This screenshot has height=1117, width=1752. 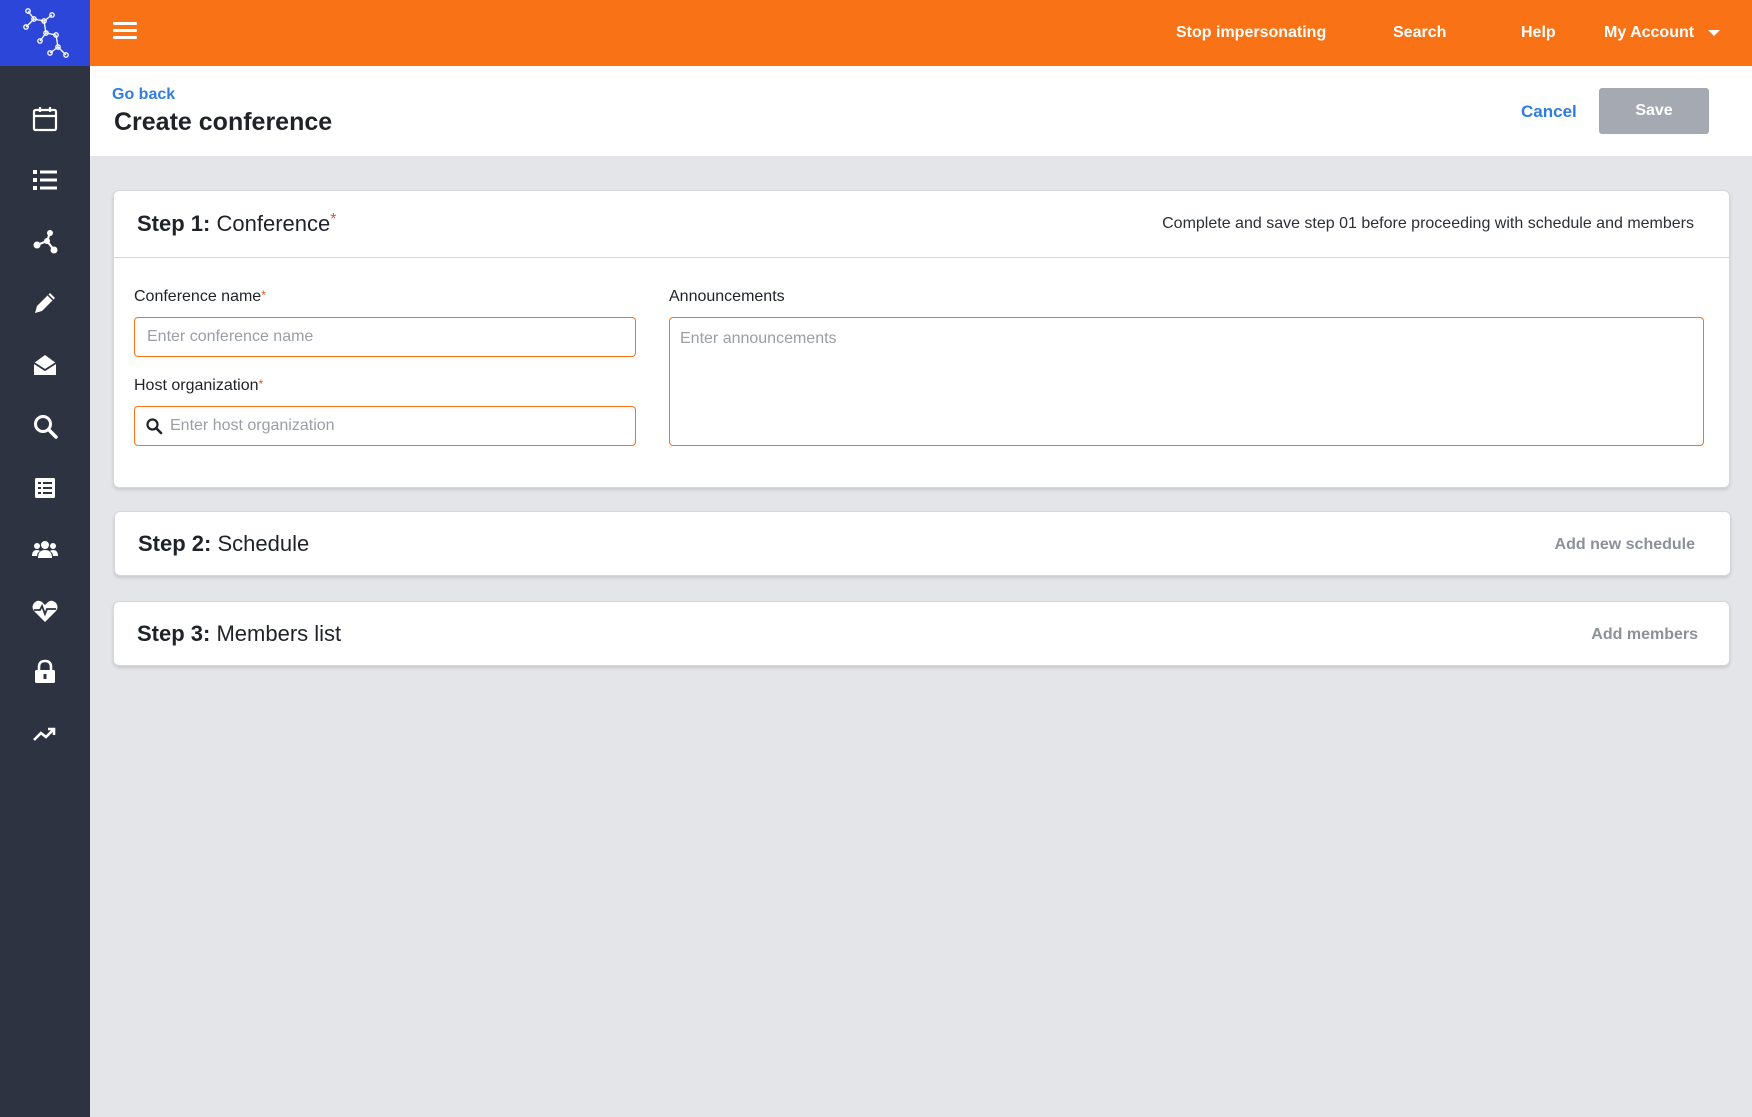 I want to click on sidebar-item-edit, so click(x=45, y=304).